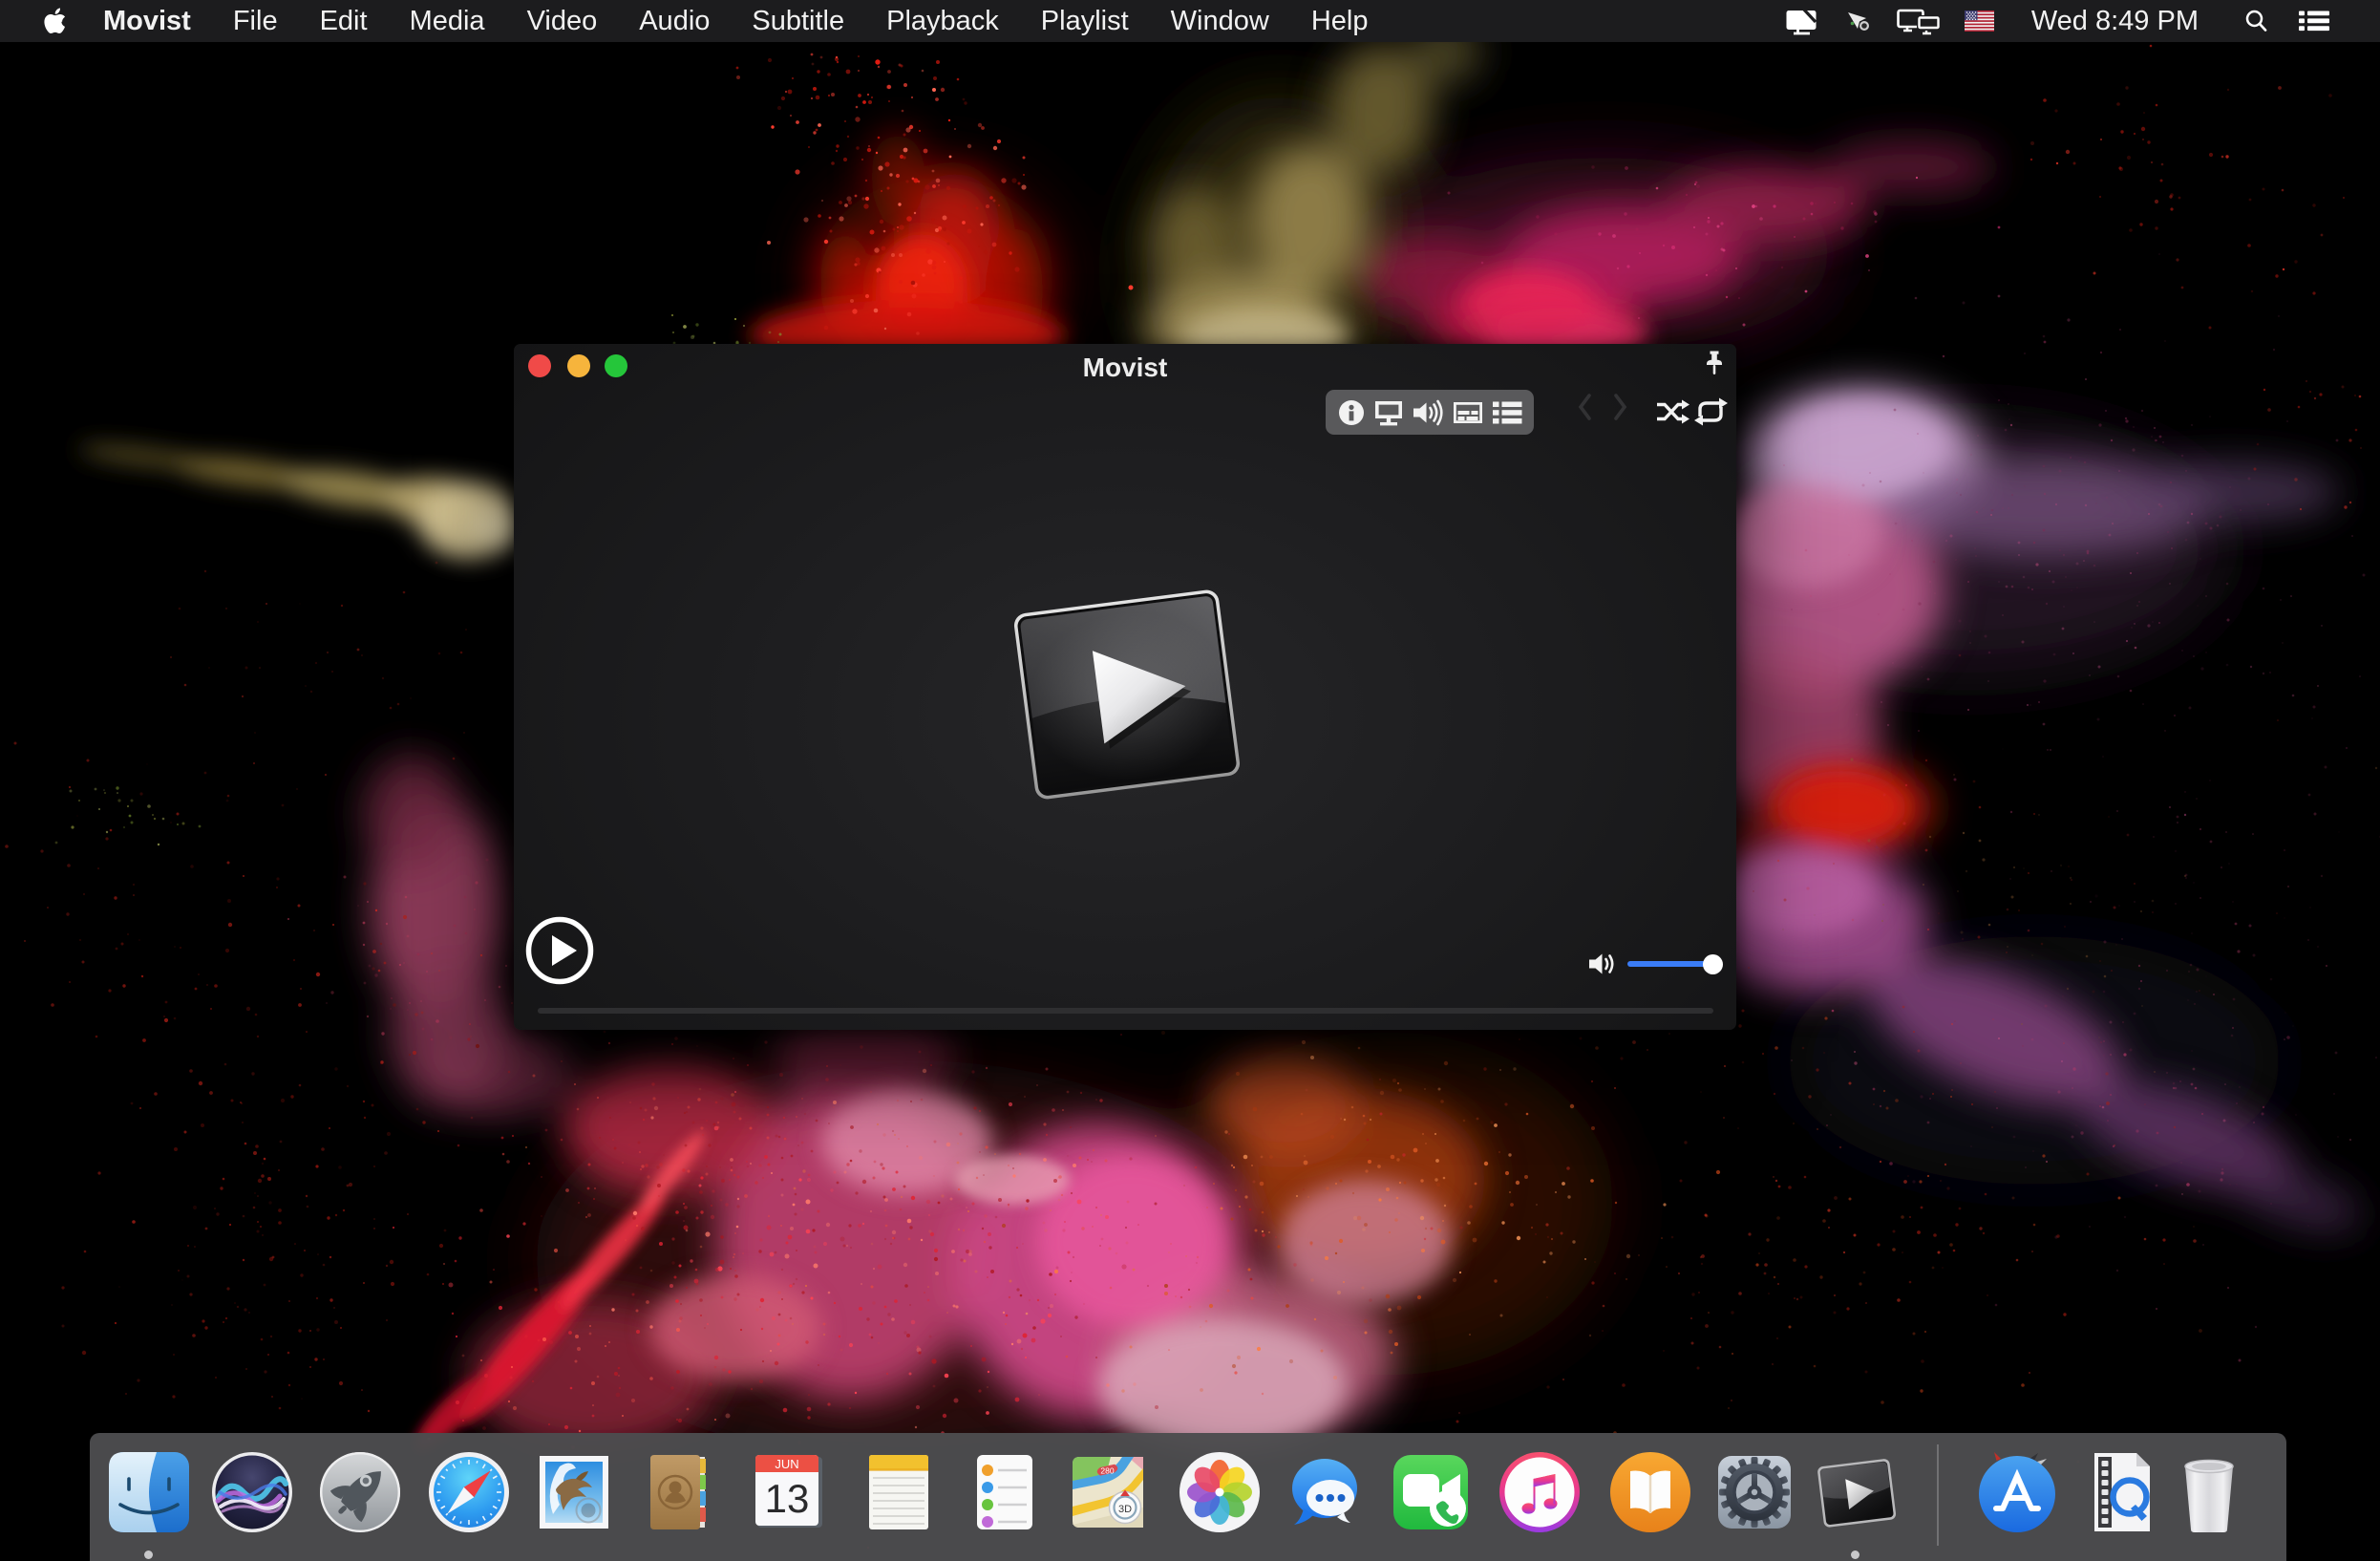 The width and height of the screenshot is (2380, 1561). Describe the element at coordinates (1125, 1509) in the screenshot. I see `svg-text: 3D` at that location.